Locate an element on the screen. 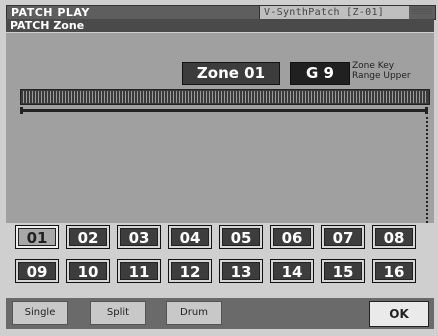  zone-range-bar is located at coordinates (224, 110).